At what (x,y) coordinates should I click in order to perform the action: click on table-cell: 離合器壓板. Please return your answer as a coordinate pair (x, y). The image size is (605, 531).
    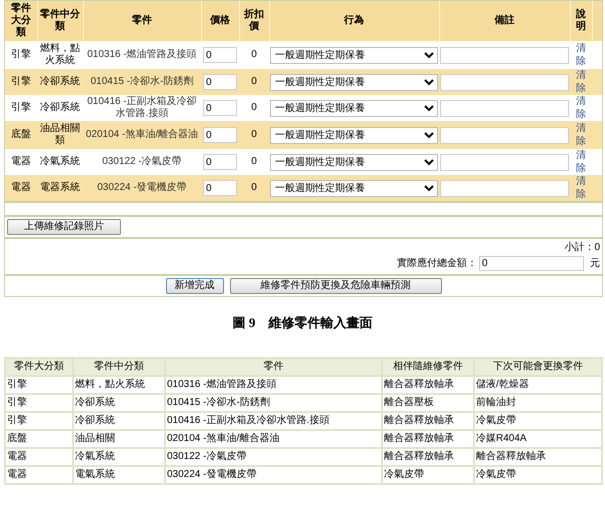
    Looking at the image, I should click on (428, 403).